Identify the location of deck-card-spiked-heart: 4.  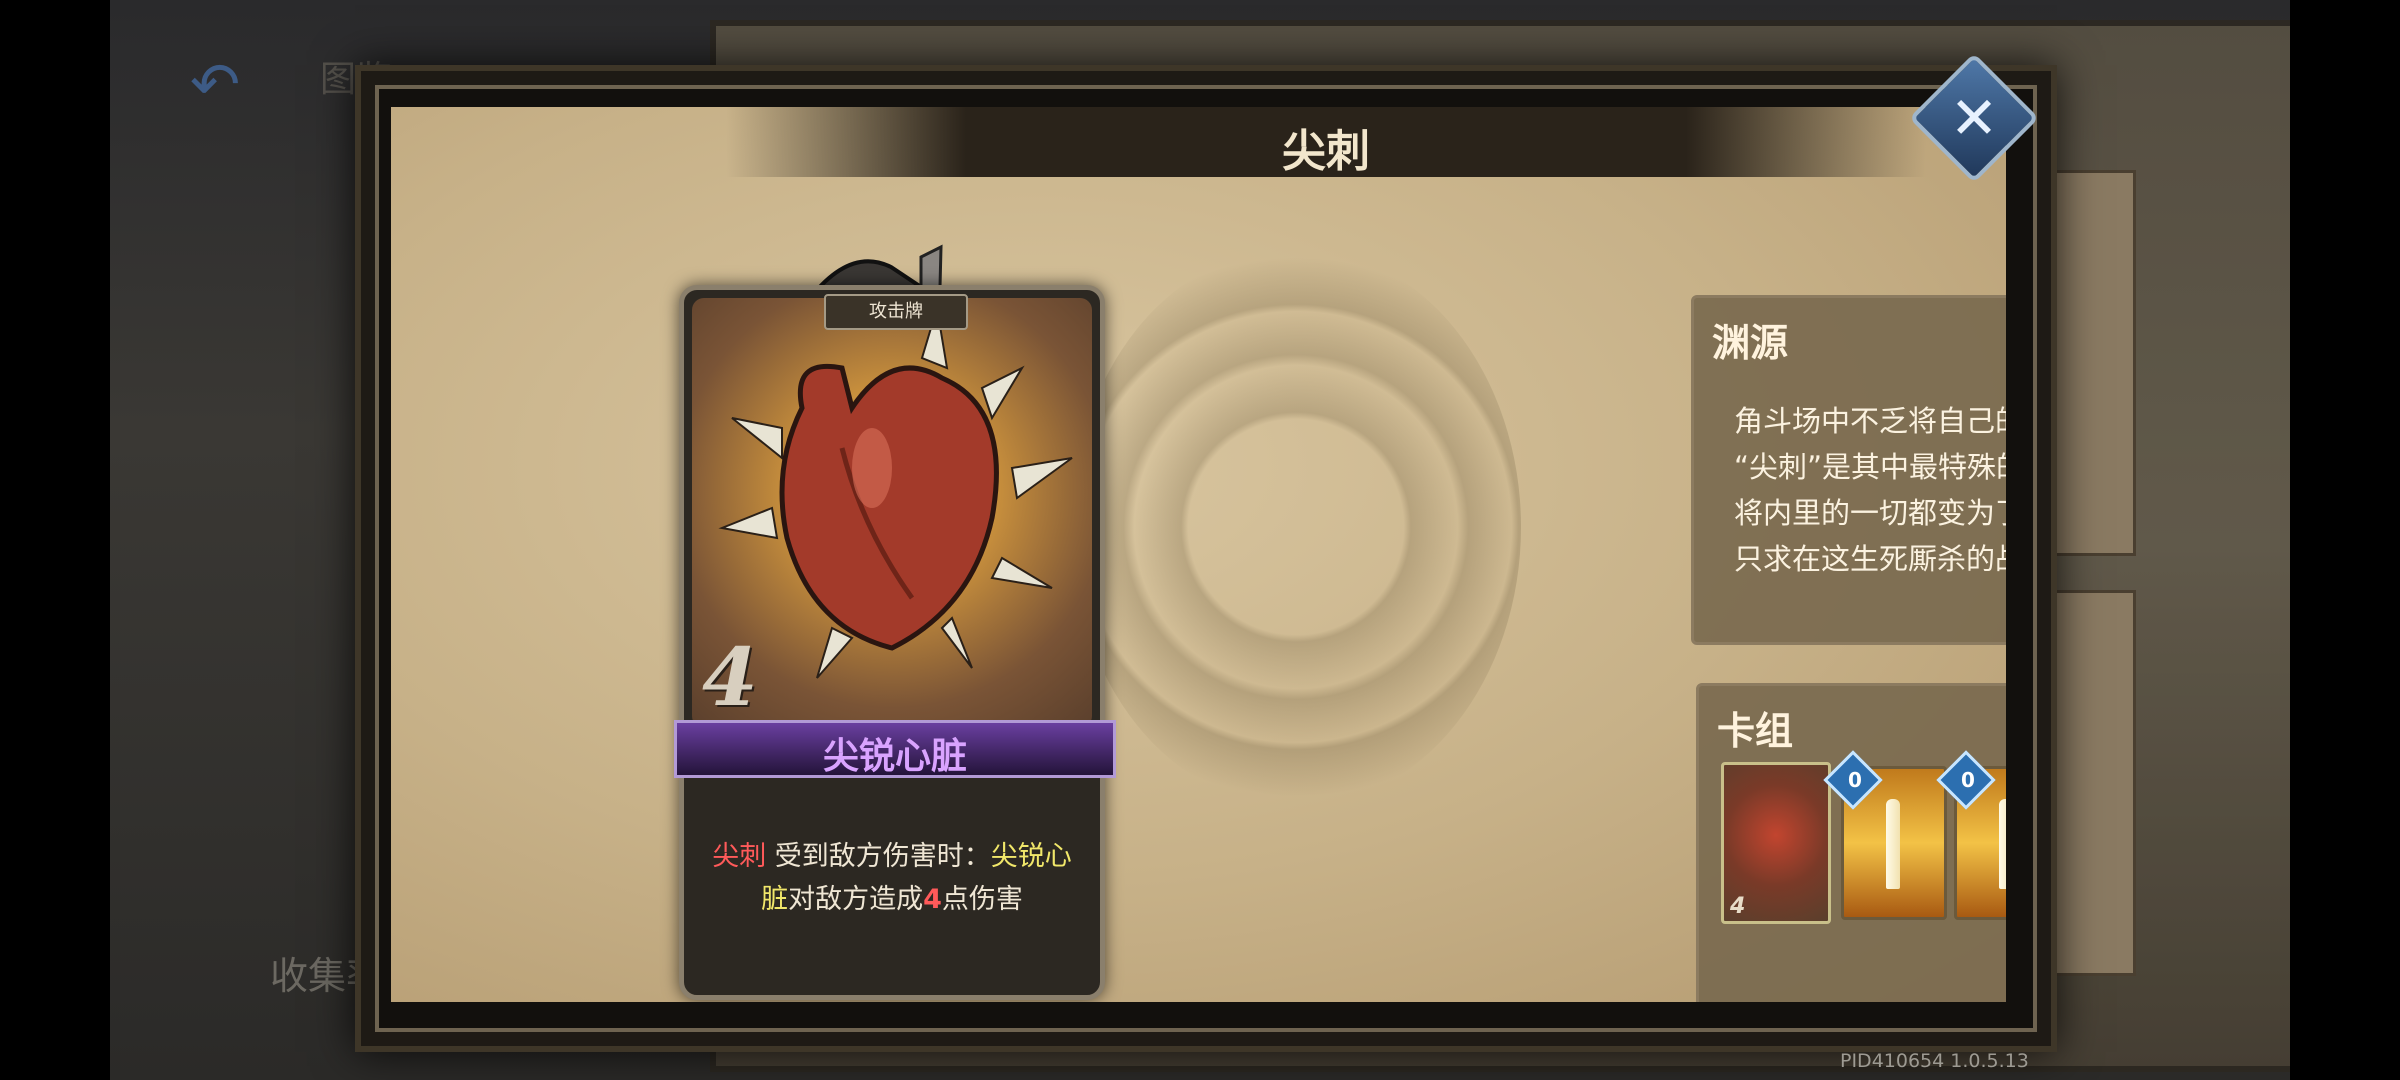
(1776, 843).